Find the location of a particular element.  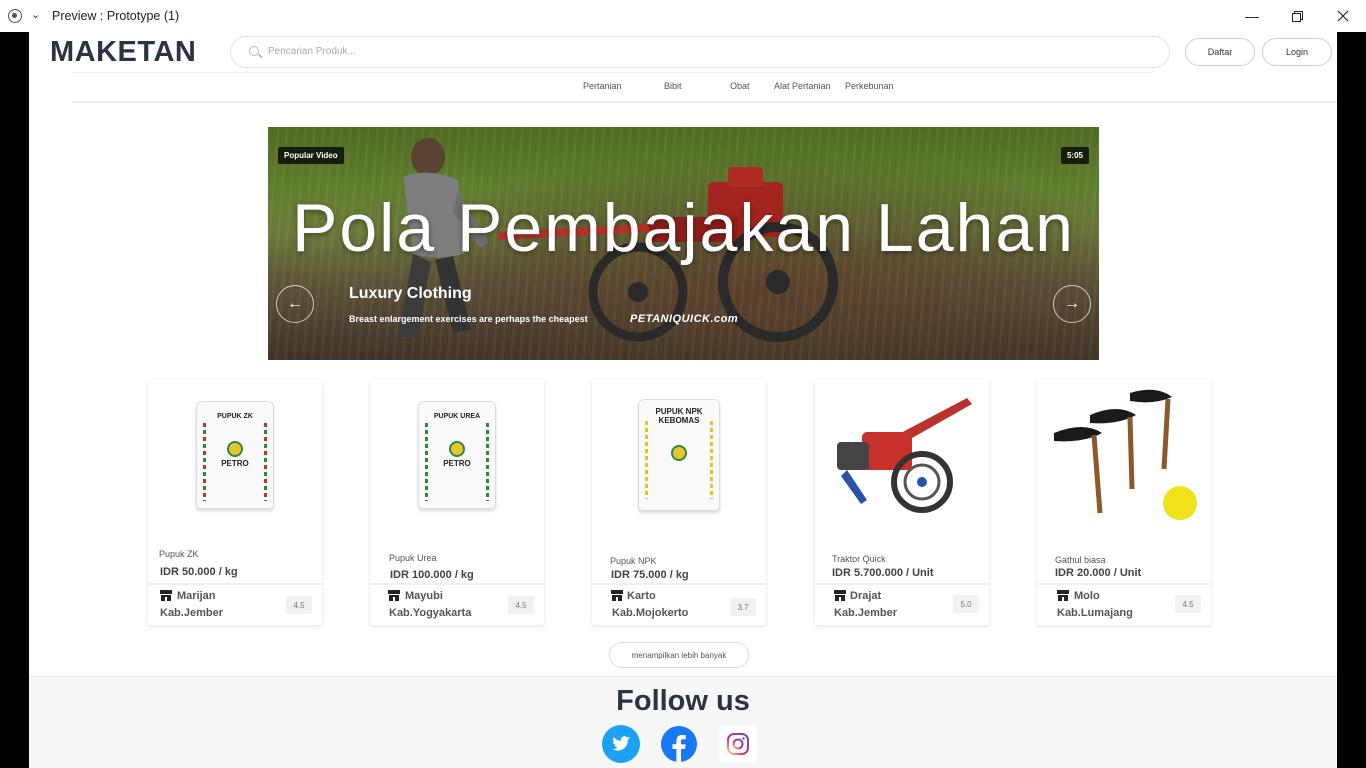

banner-title: Pola Pembajakan Lahan is located at coordinates (683, 228).